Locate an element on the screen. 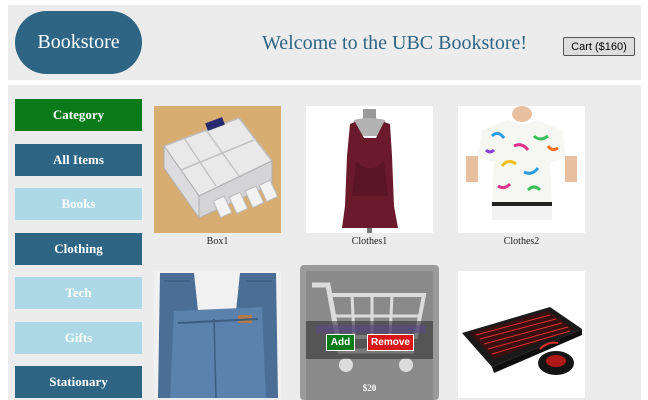 Image resolution: width=648 pixels, height=400 pixels. sidebar-item-clothing: Clothing is located at coordinates (78, 249).